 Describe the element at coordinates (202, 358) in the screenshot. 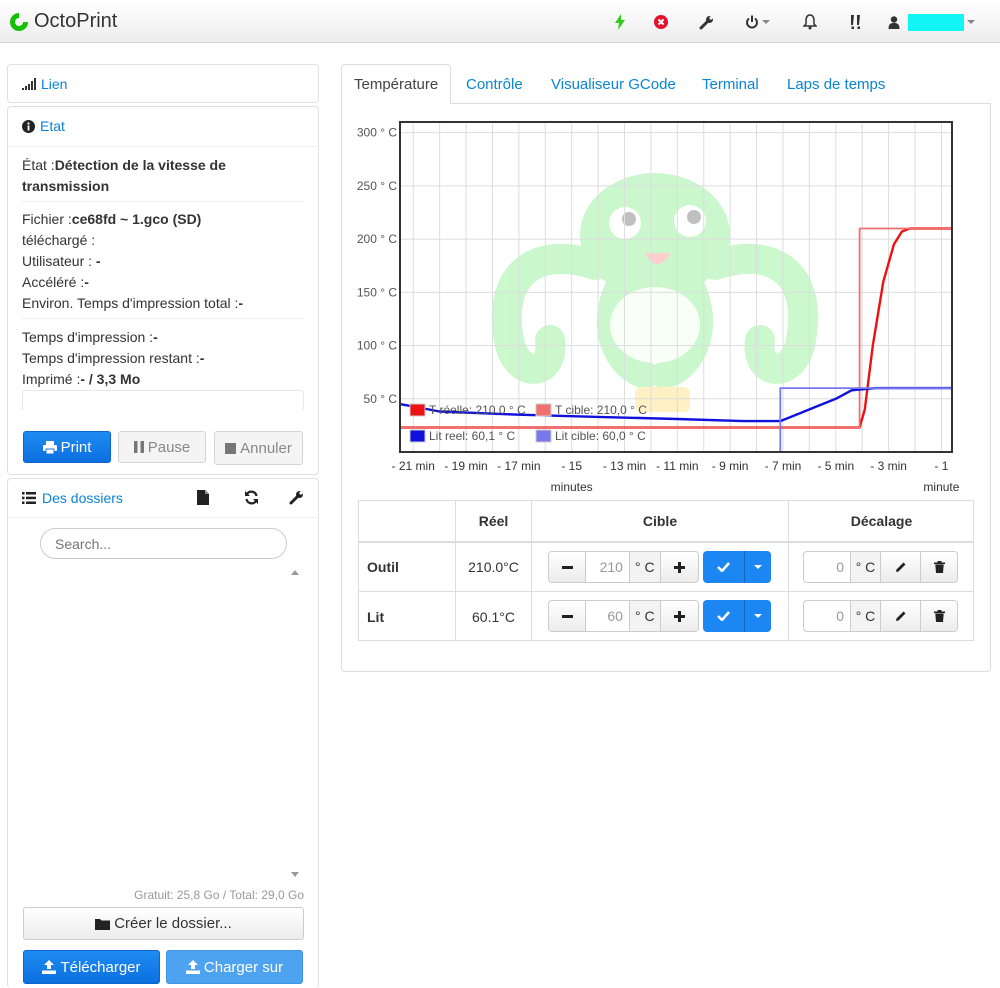

I see `remaining-value: -` at that location.